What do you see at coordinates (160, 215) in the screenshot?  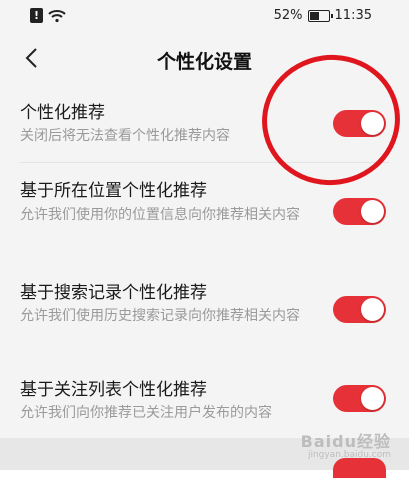 I see `setting-description: 允许我们使用你的位置信息向你推荐相关内容` at bounding box center [160, 215].